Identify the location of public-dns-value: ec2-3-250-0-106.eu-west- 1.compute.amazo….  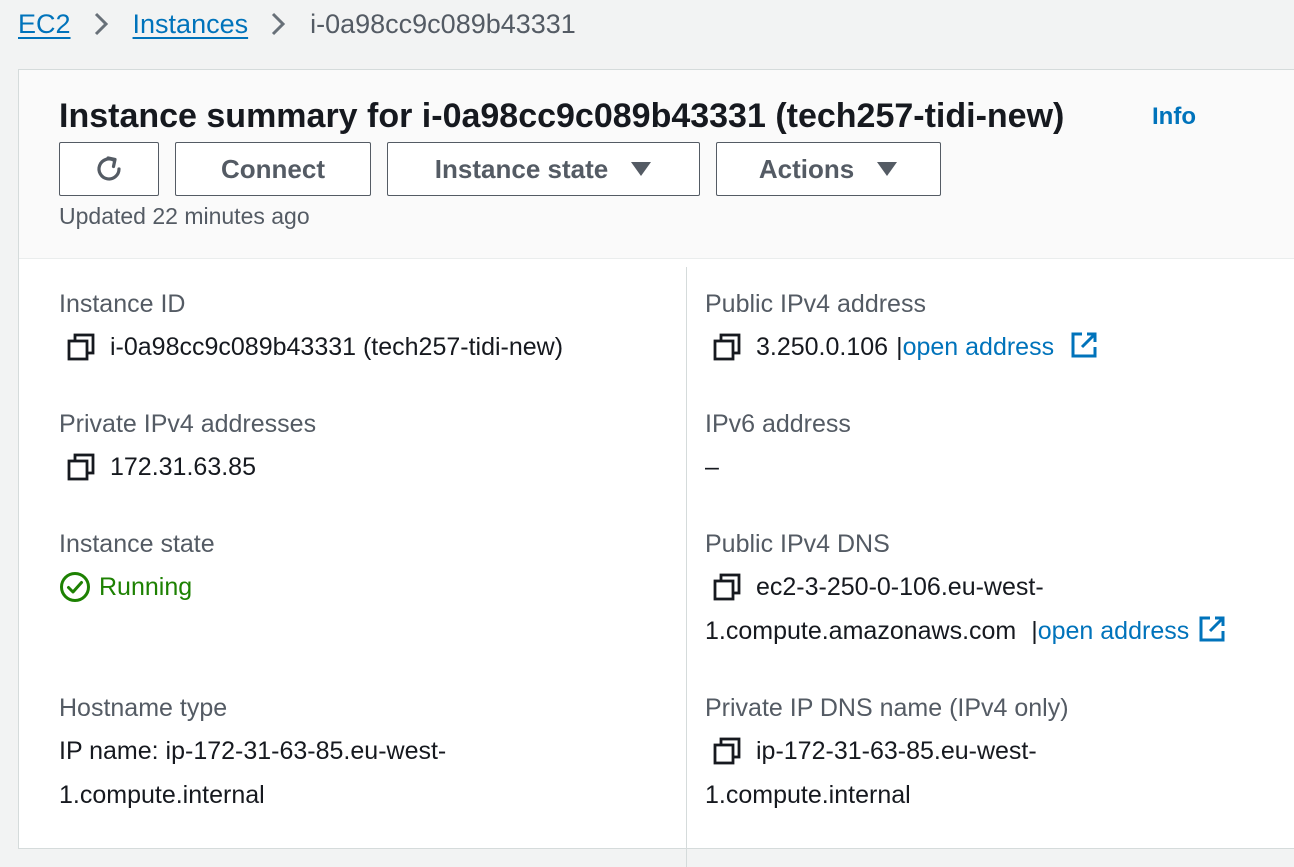
(966, 609).